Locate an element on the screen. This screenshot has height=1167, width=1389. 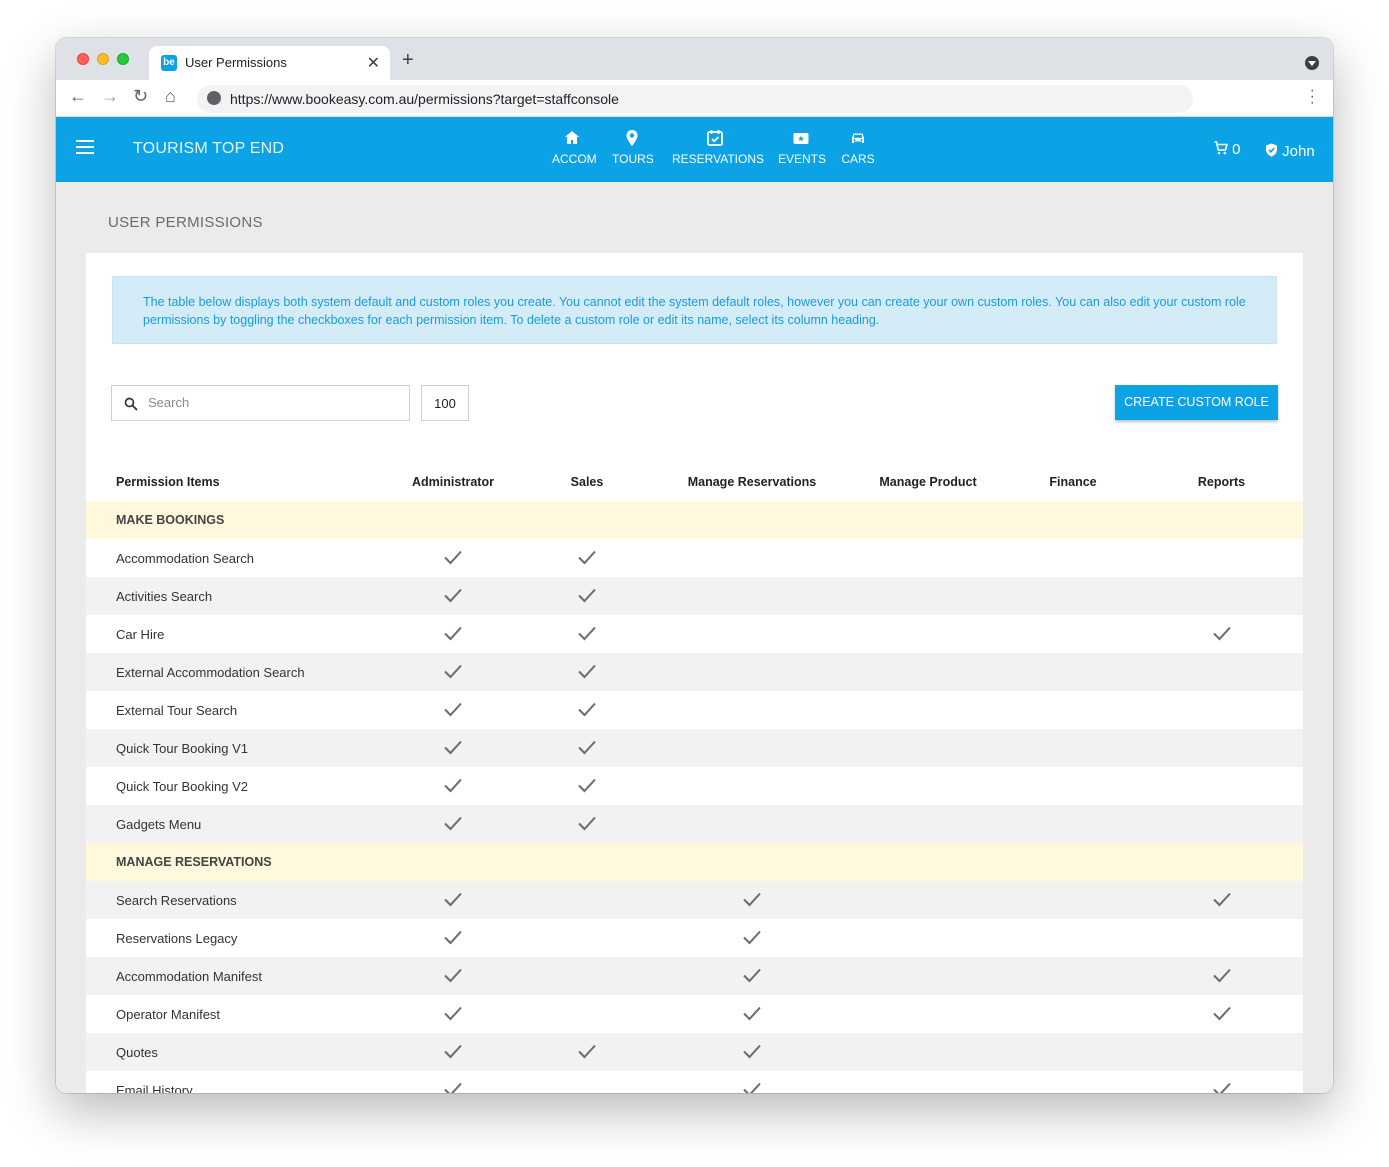
cart-button: 0 is located at coordinates (1227, 149).